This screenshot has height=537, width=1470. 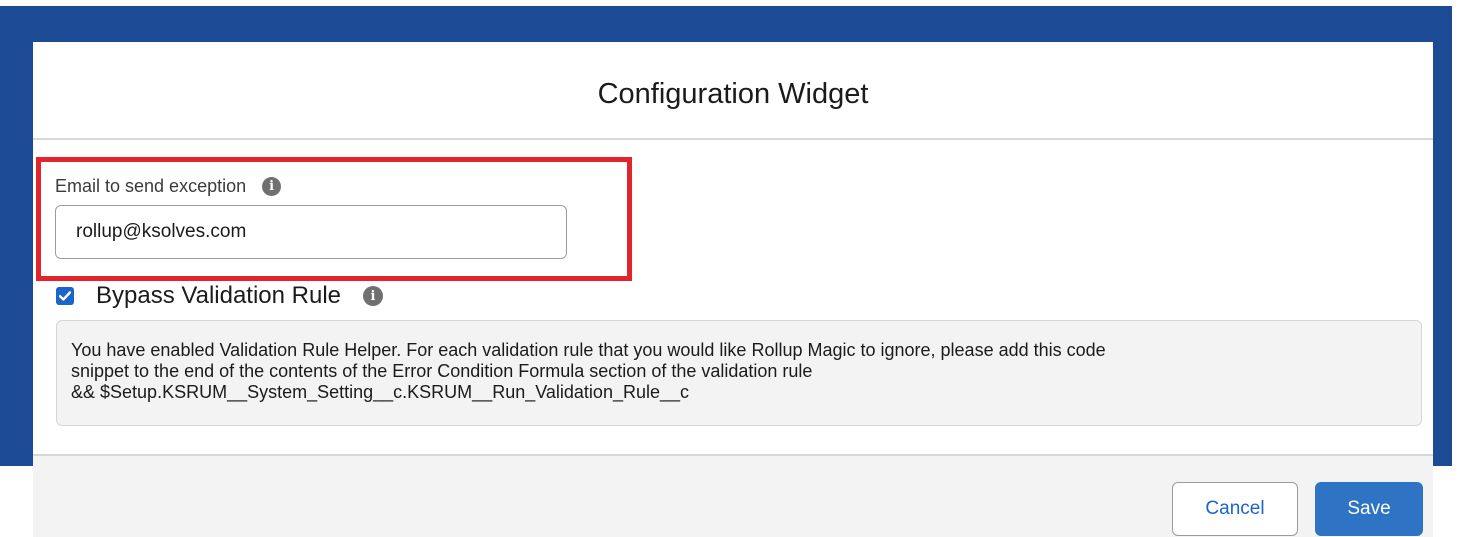 What do you see at coordinates (733, 93) in the screenshot?
I see `modal-title: Configuration Widget` at bounding box center [733, 93].